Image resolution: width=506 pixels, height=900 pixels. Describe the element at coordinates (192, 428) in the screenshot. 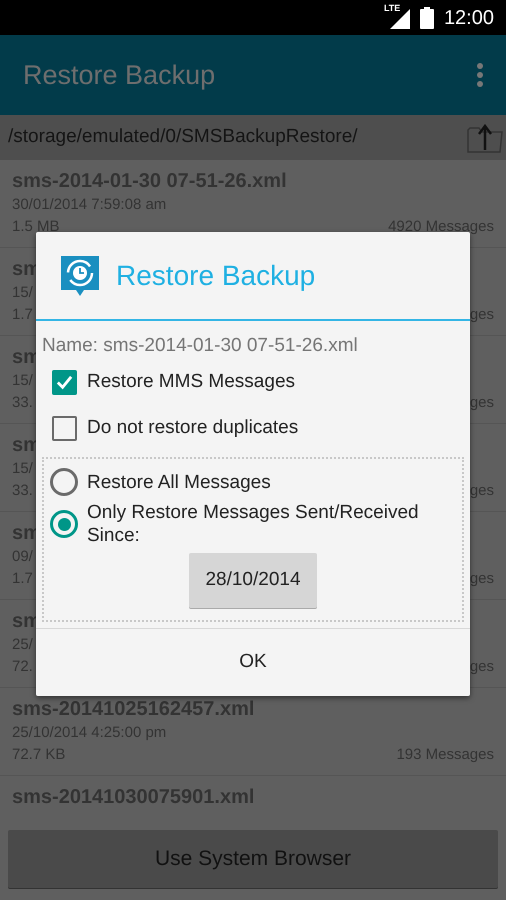

I see `checkbox-label: Do not restore duplicates` at that location.